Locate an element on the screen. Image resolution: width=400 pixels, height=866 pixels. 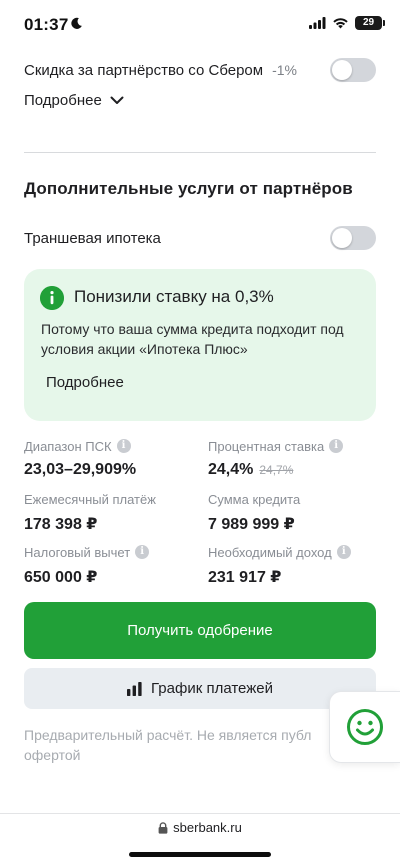
stat-tax-value: 650 000 ₽ is located at coordinates (61, 577).